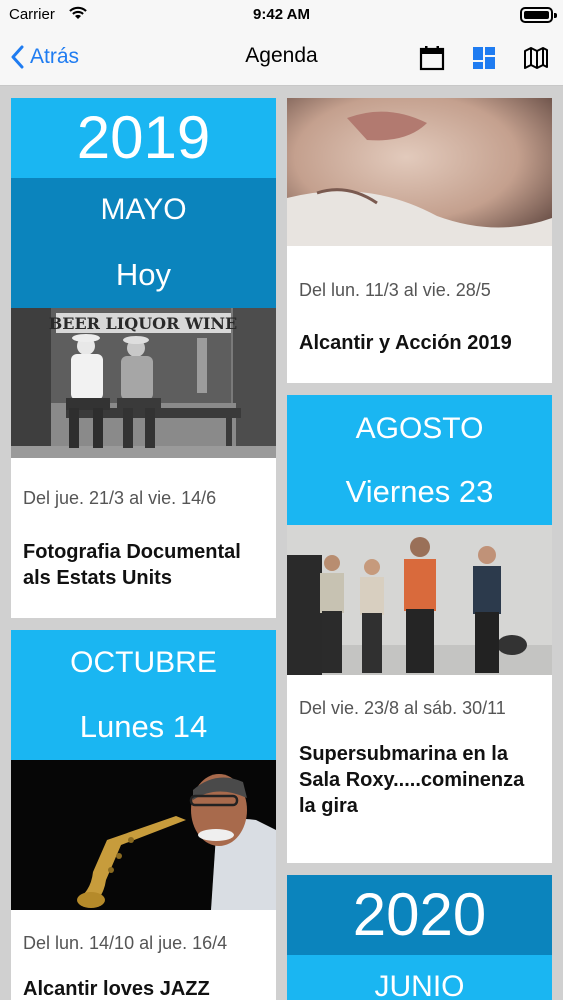  Describe the element at coordinates (143, 662) in the screenshot. I see `month-label: OCTUBRE` at that location.